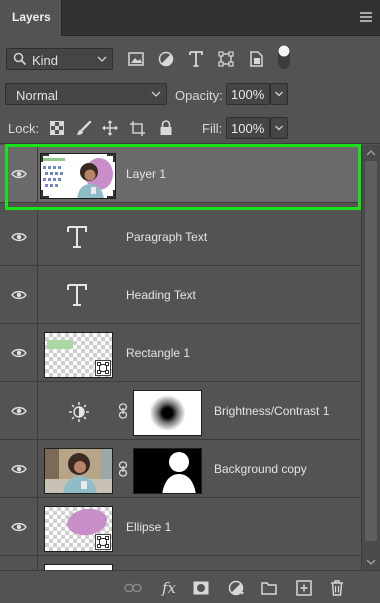  Describe the element at coordinates (248, 128) in the screenshot. I see `fill-input: 100%` at that location.